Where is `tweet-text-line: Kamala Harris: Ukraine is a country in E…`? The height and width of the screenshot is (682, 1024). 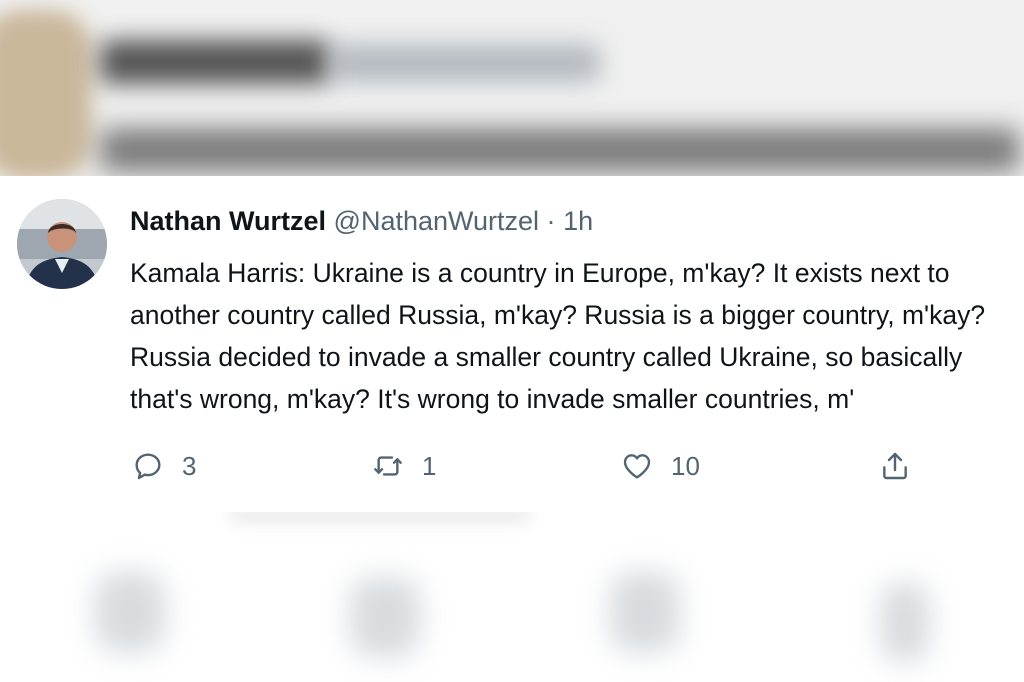 tweet-text-line: Kamala Harris: Ukraine is a country in E… is located at coordinates (540, 273).